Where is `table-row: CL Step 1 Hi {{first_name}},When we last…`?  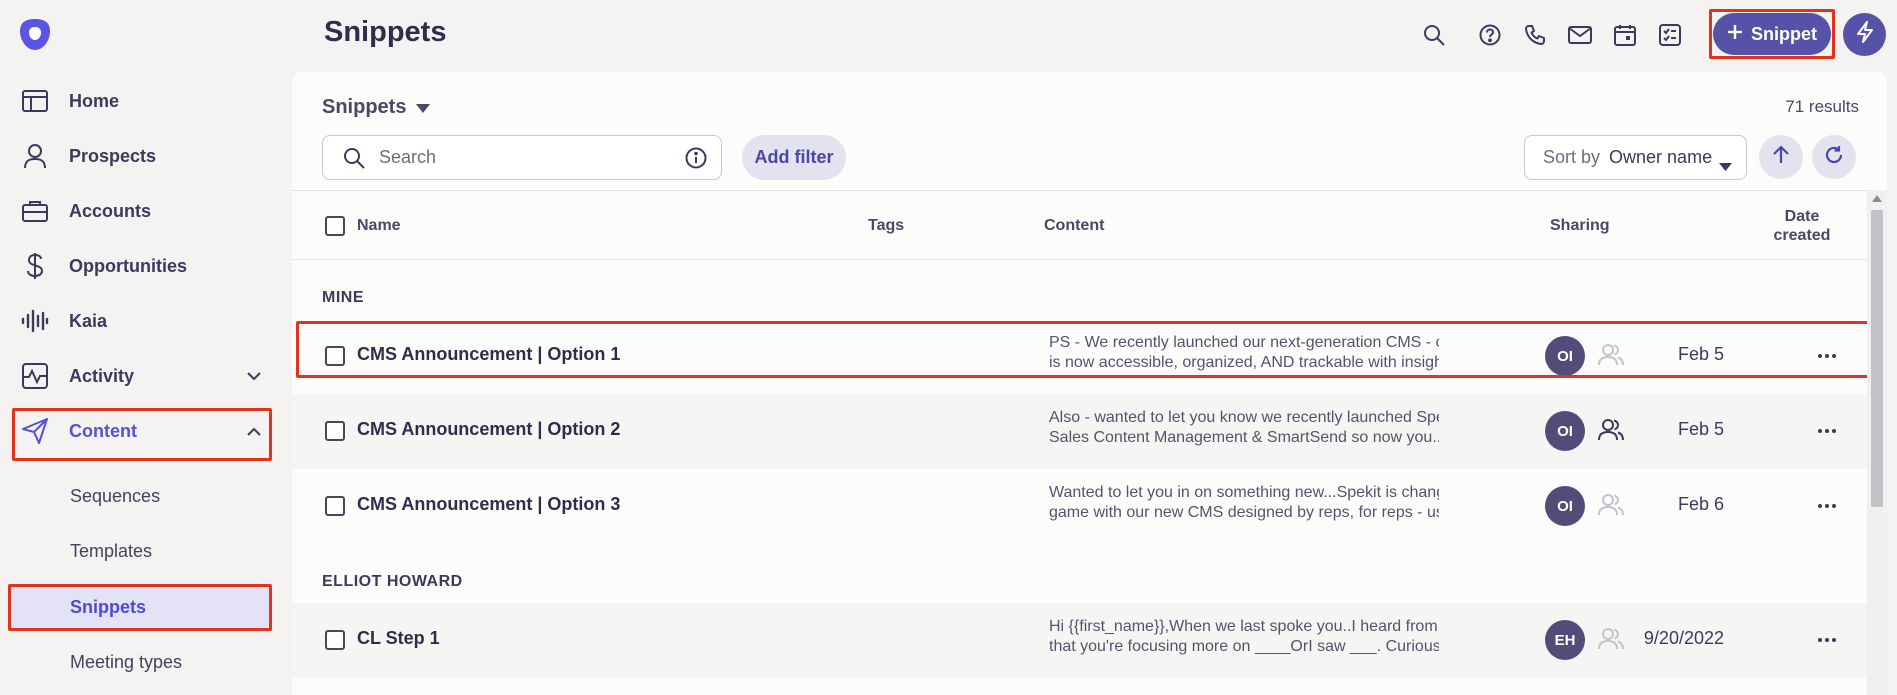 table-row: CL Step 1 Hi {{first_name}},When we last… is located at coordinates (1079, 640).